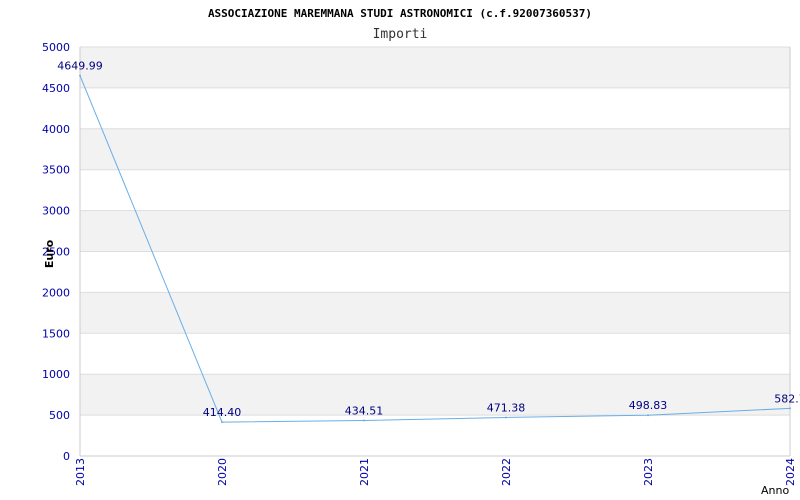 This screenshot has height=500, width=800. Describe the element at coordinates (787, 398) in the screenshot. I see `data-label: 582.7` at that location.